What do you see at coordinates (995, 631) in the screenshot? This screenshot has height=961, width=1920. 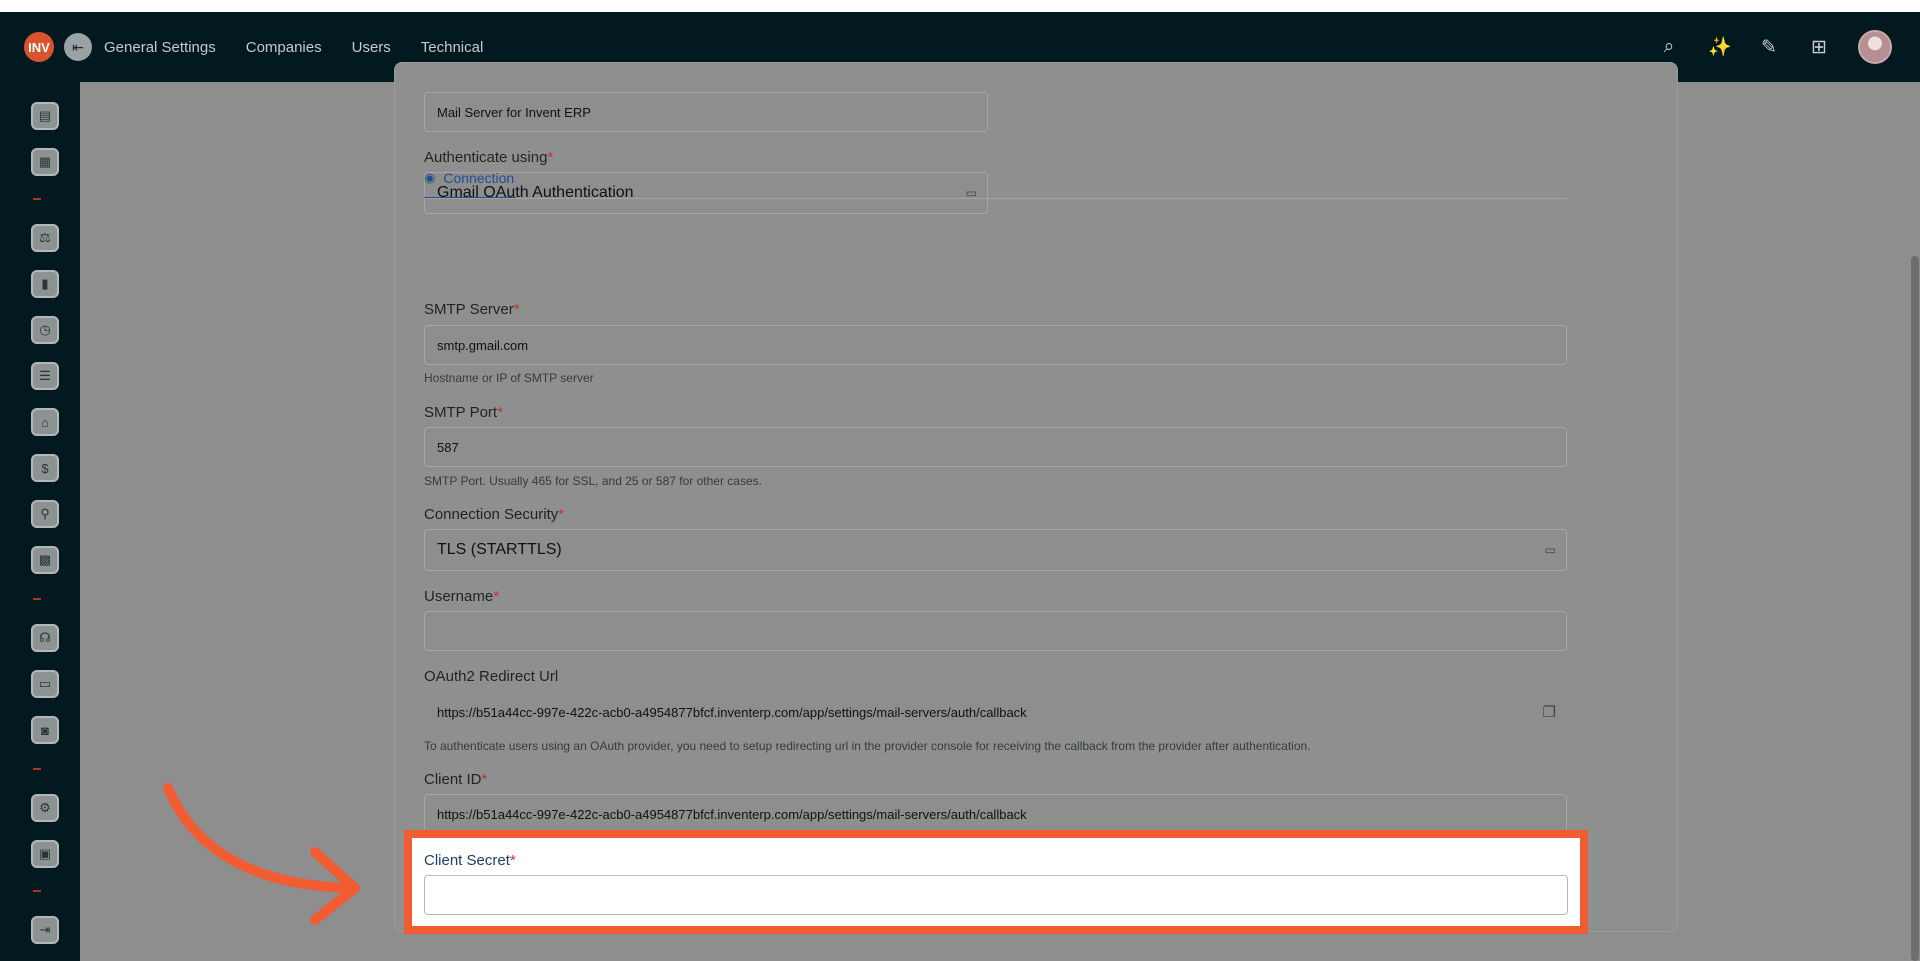 I see `username-input` at bounding box center [995, 631].